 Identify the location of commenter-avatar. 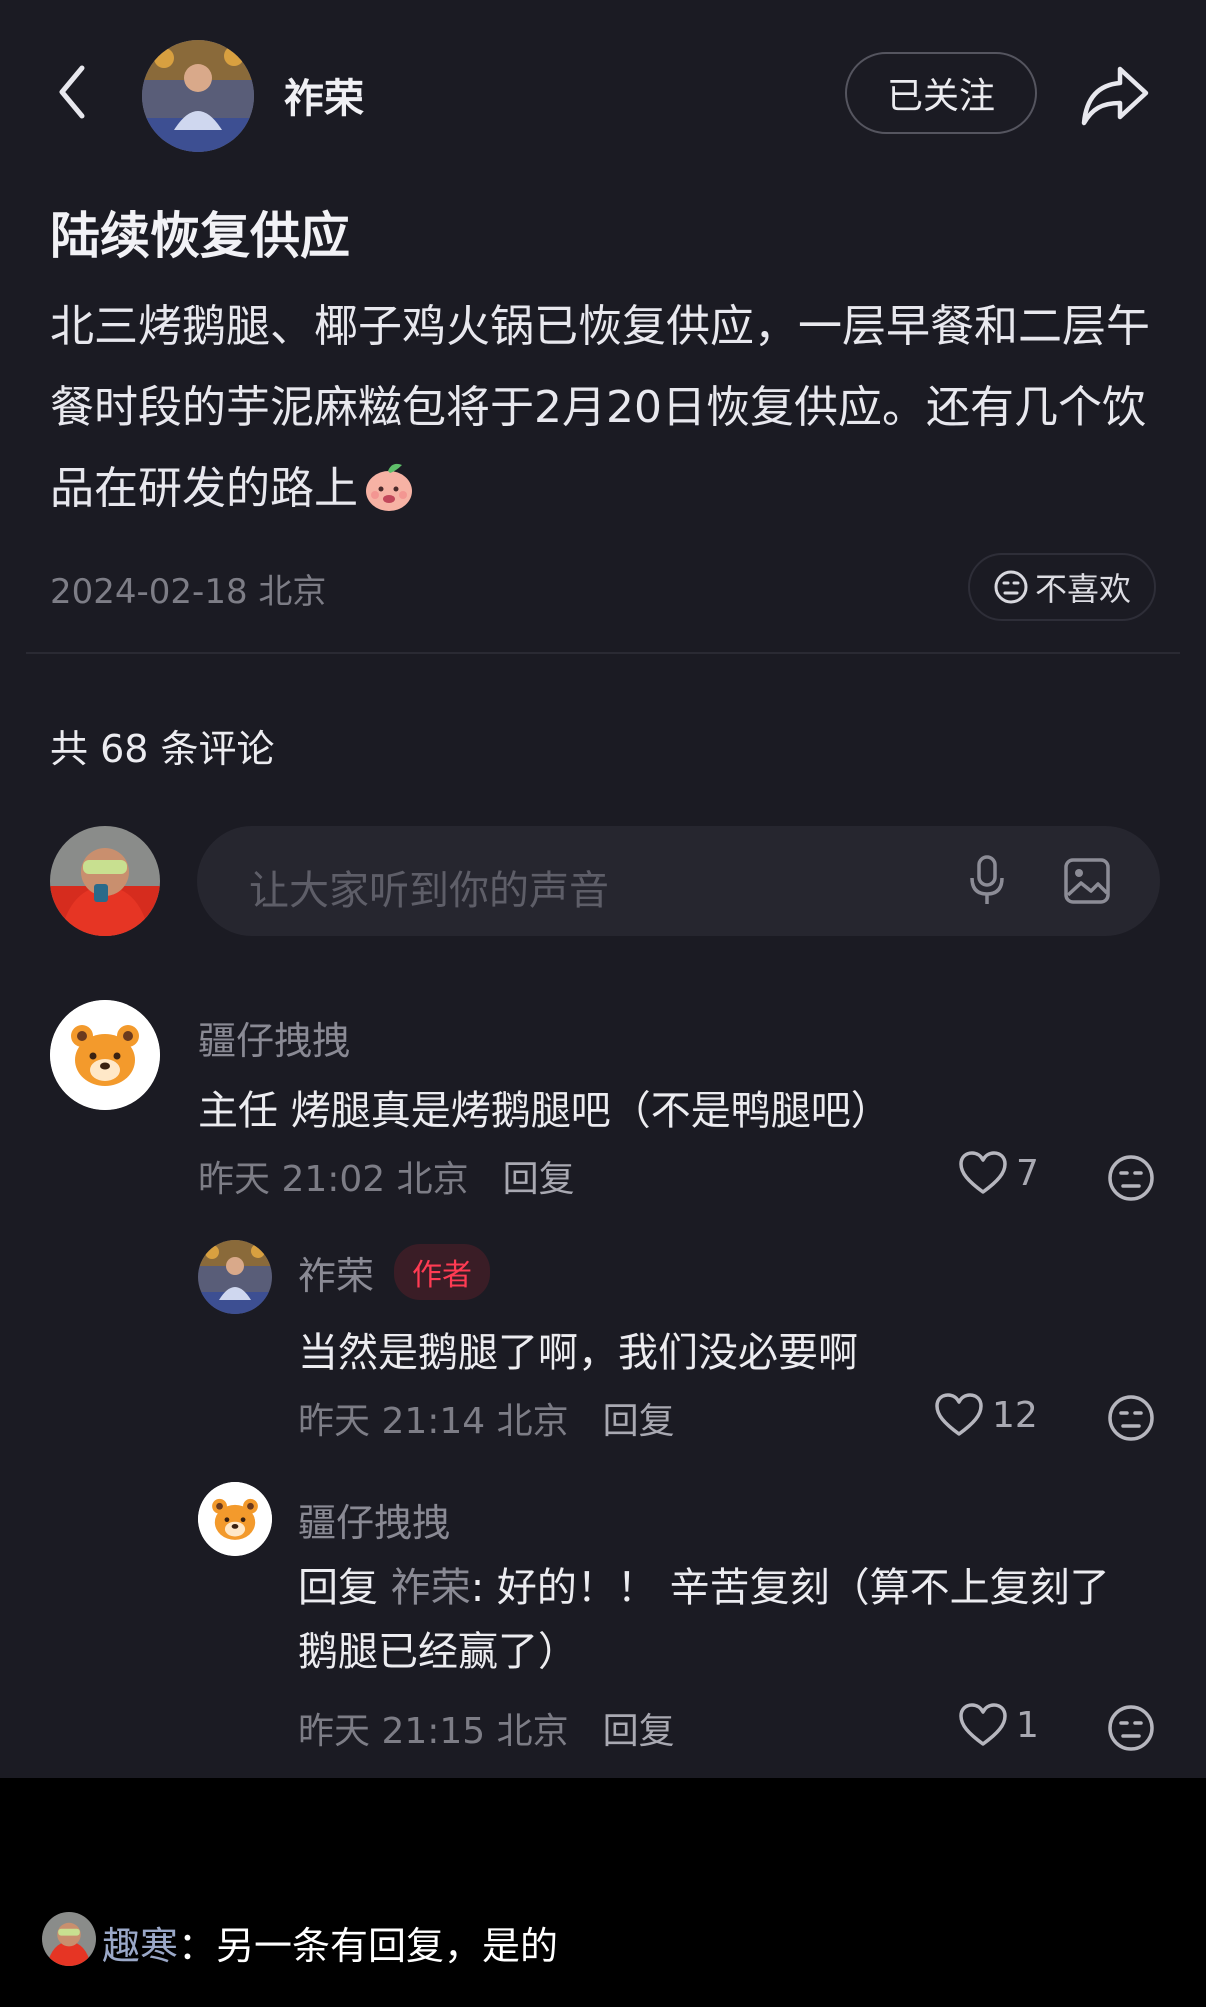
(105, 1055).